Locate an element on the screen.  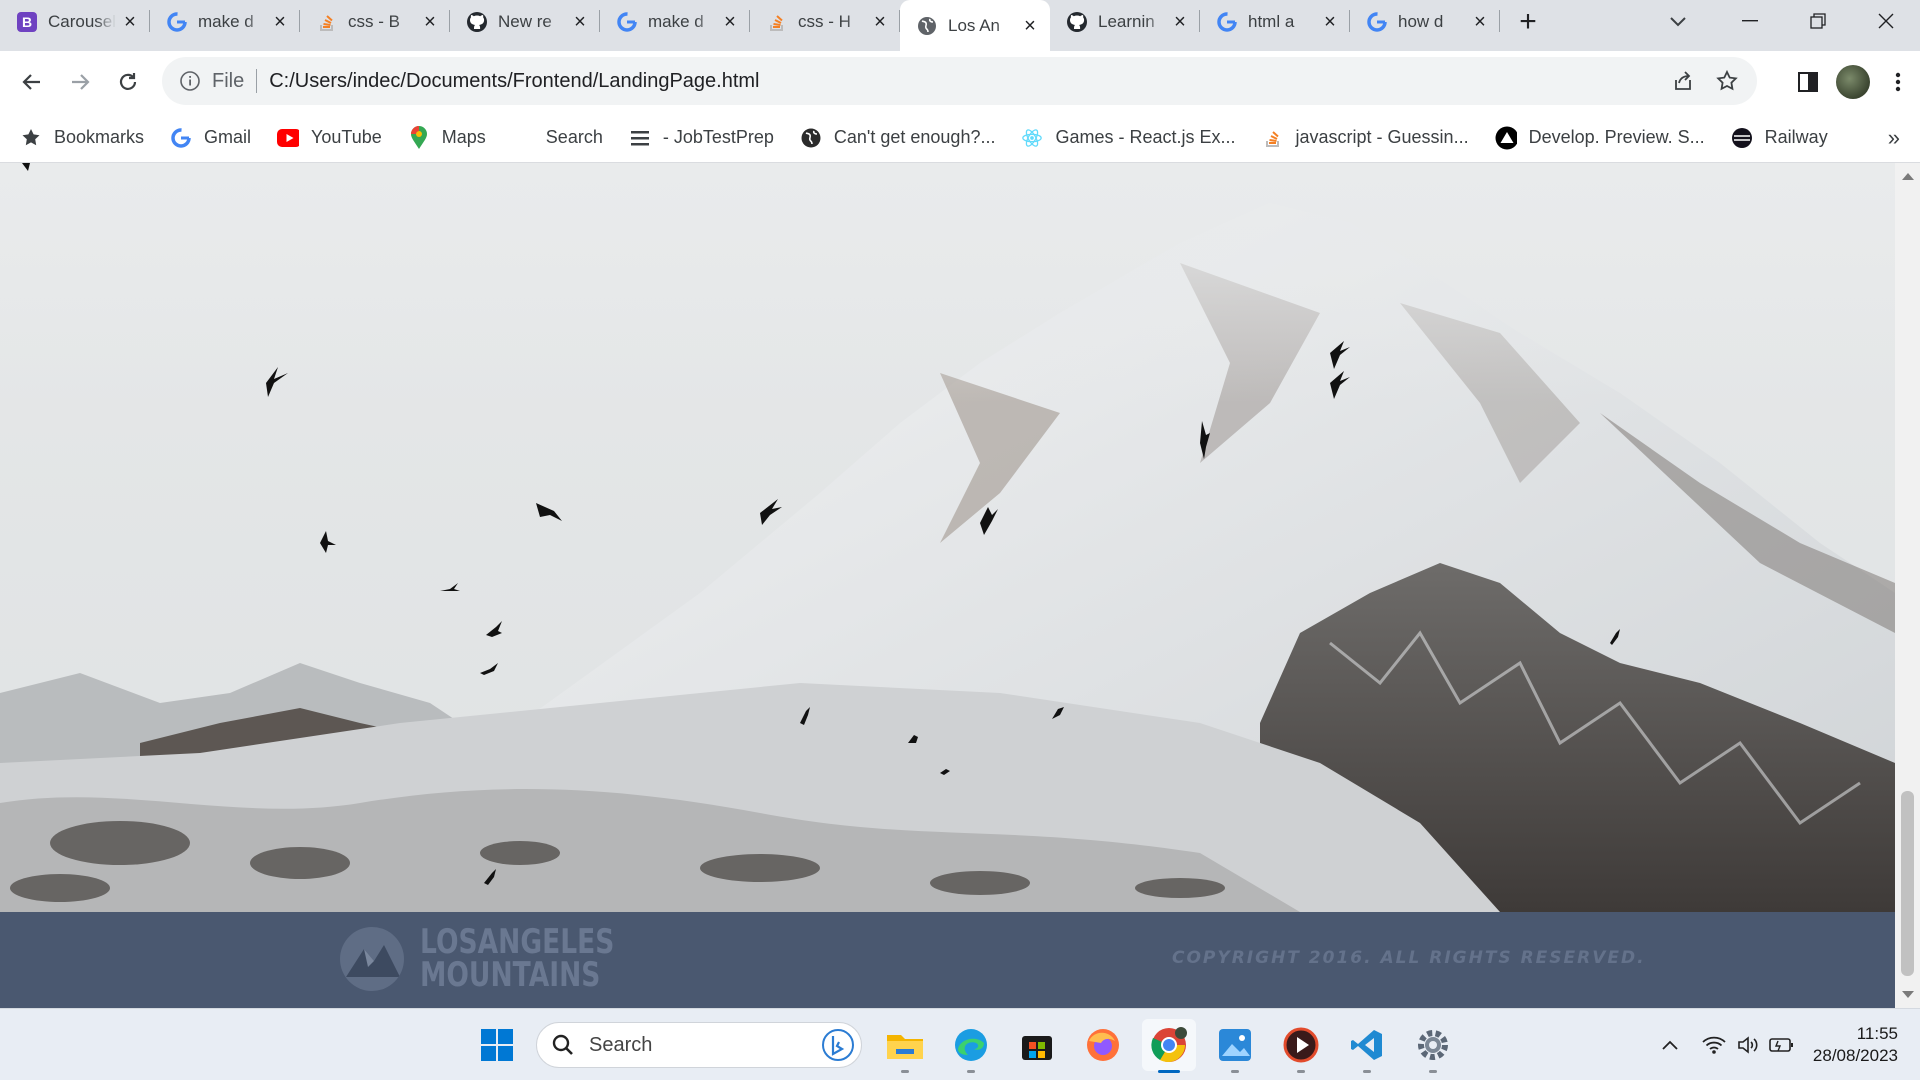
bookmark-label: Railway is located at coordinates (1796, 137).